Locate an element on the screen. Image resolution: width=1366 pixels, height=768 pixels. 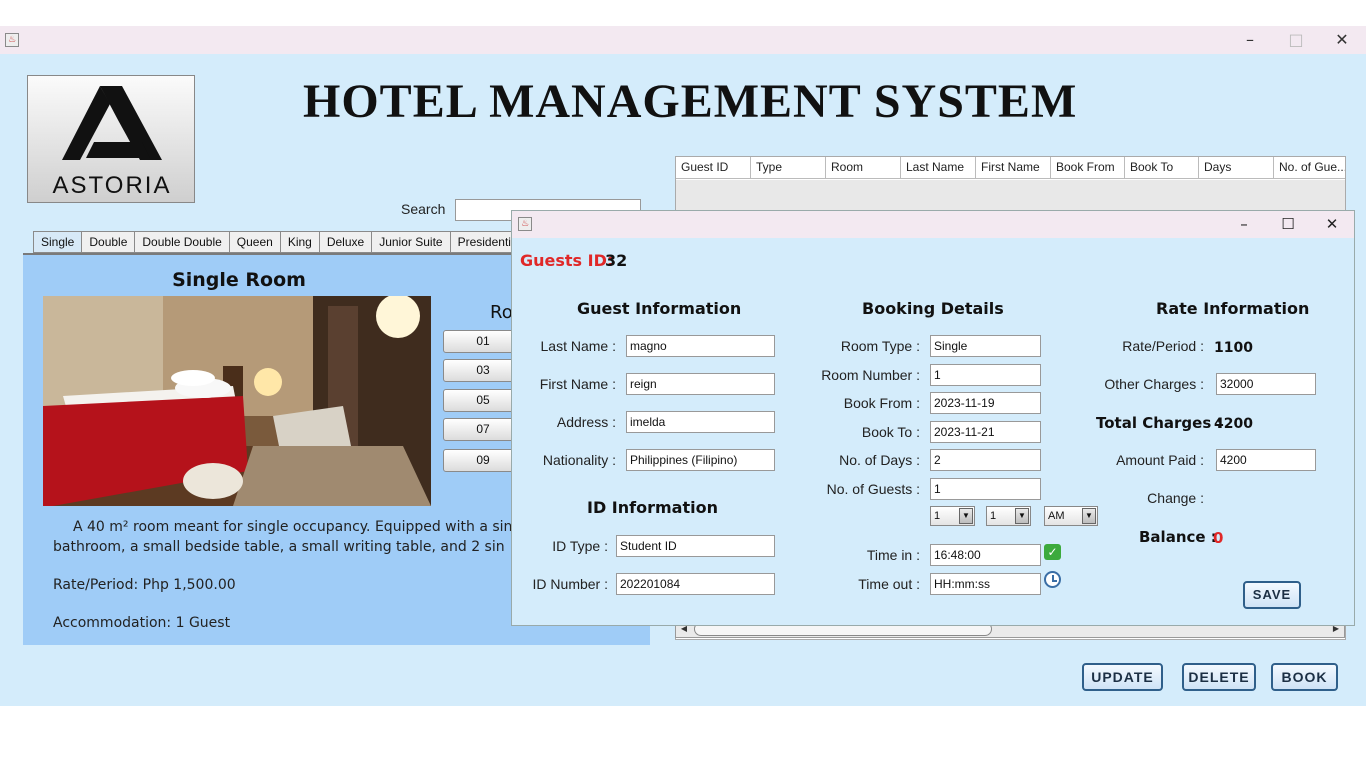
minute-select-value: 1 is located at coordinates (993, 516).